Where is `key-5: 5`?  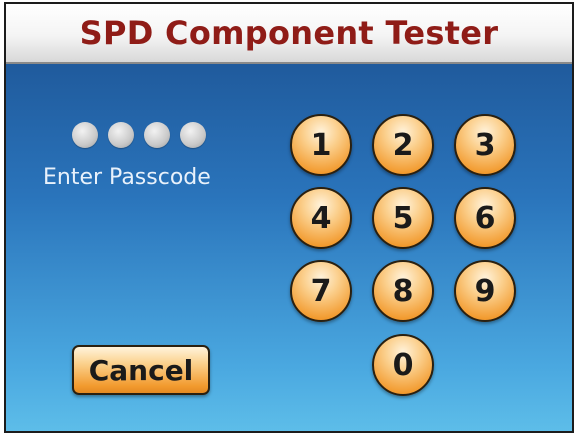 key-5: 5 is located at coordinates (403, 218).